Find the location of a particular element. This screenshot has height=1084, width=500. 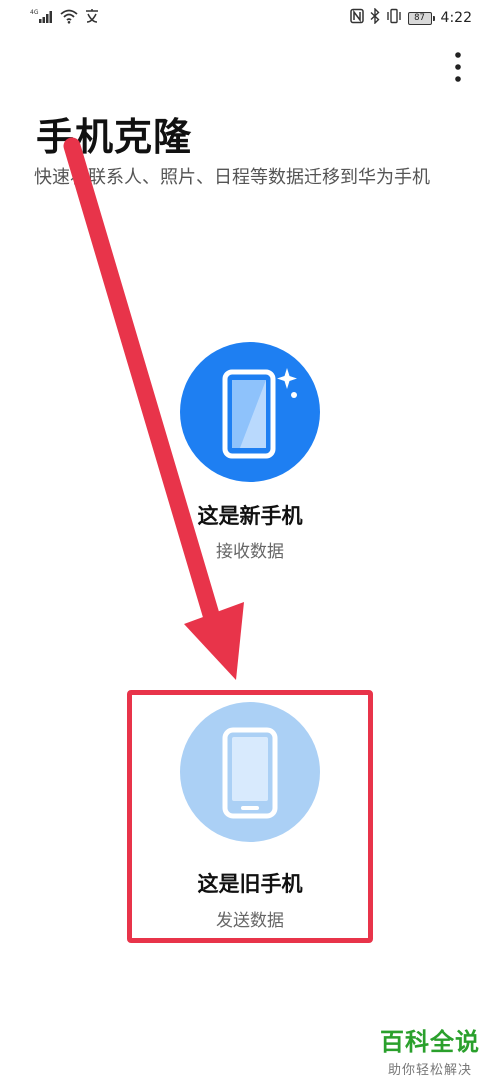

battery-icon: 87 is located at coordinates (421, 18).